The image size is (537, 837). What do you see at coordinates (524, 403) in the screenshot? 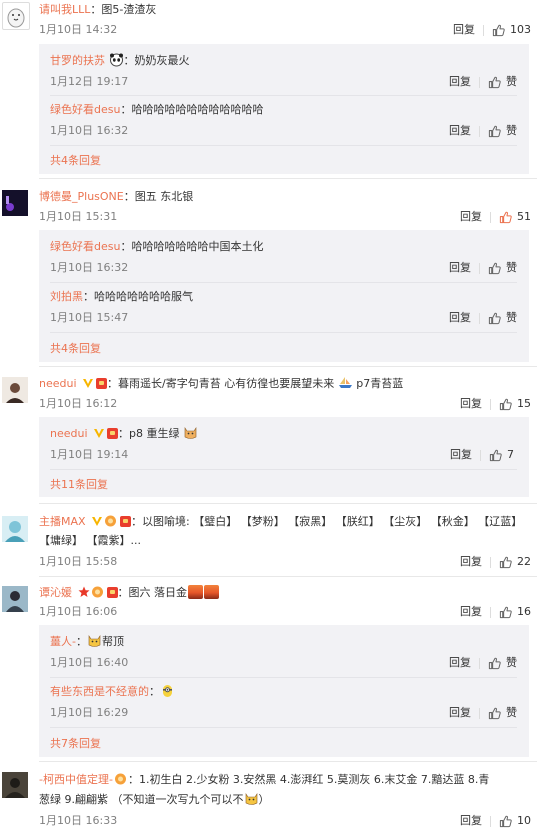
I see `like-count: 15` at bounding box center [524, 403].